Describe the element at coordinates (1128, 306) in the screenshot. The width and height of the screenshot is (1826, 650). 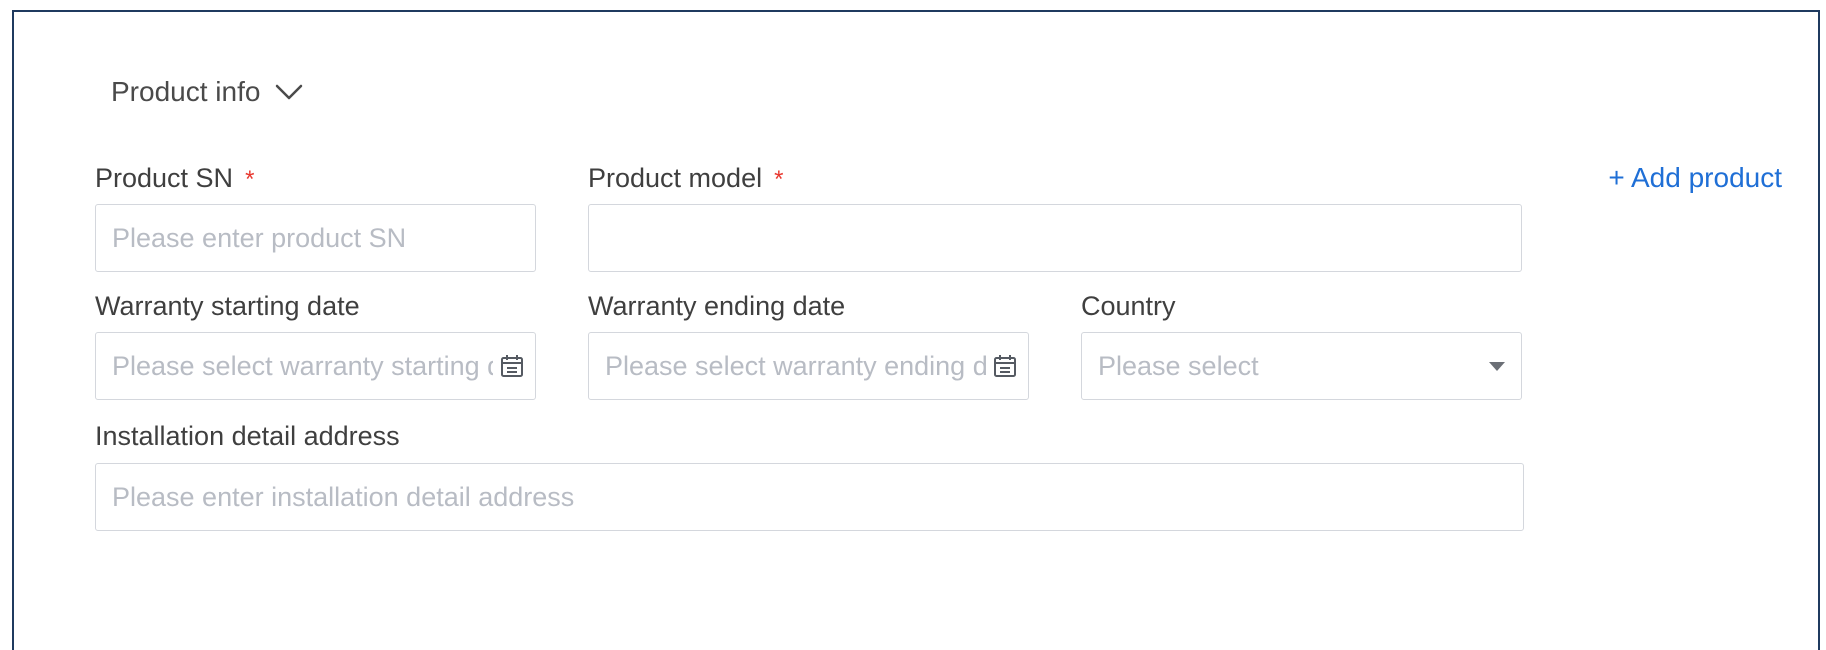
I see `country-label: Country` at that location.